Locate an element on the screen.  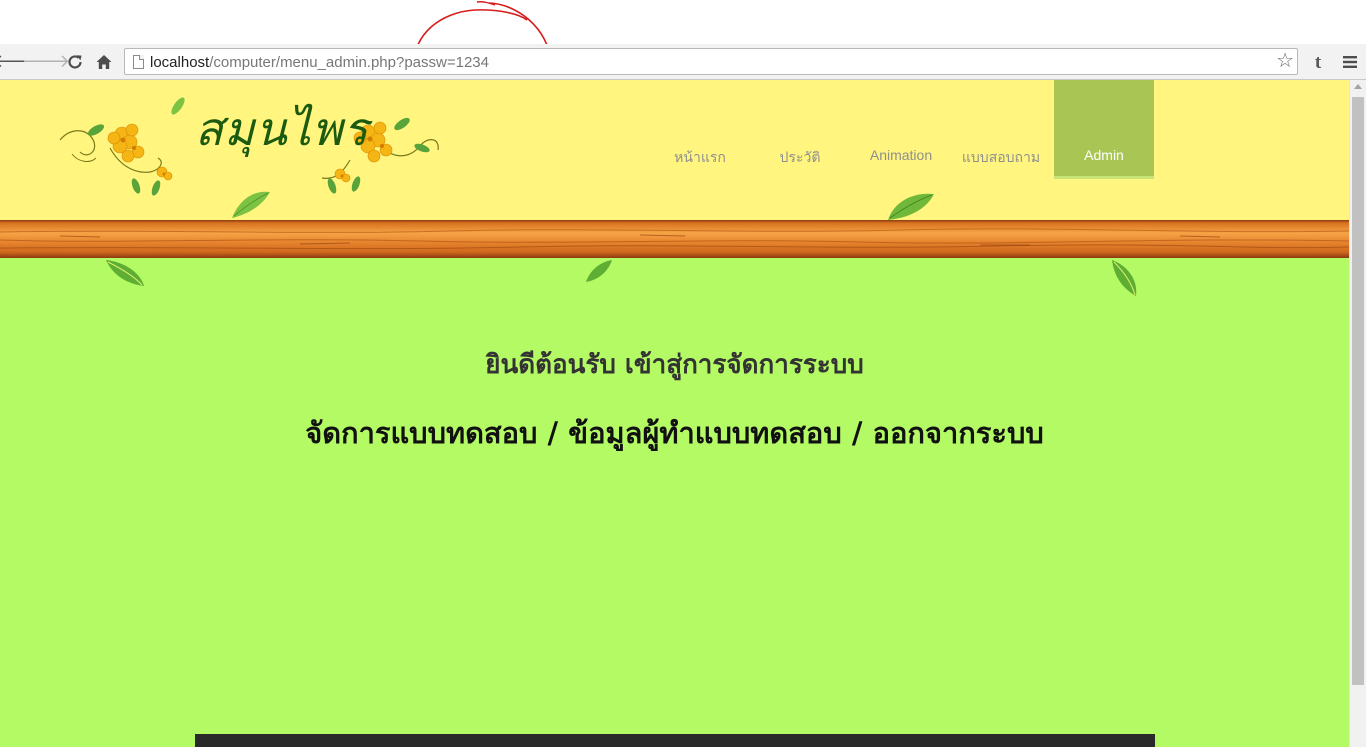
footer-bar is located at coordinates (675, 740).